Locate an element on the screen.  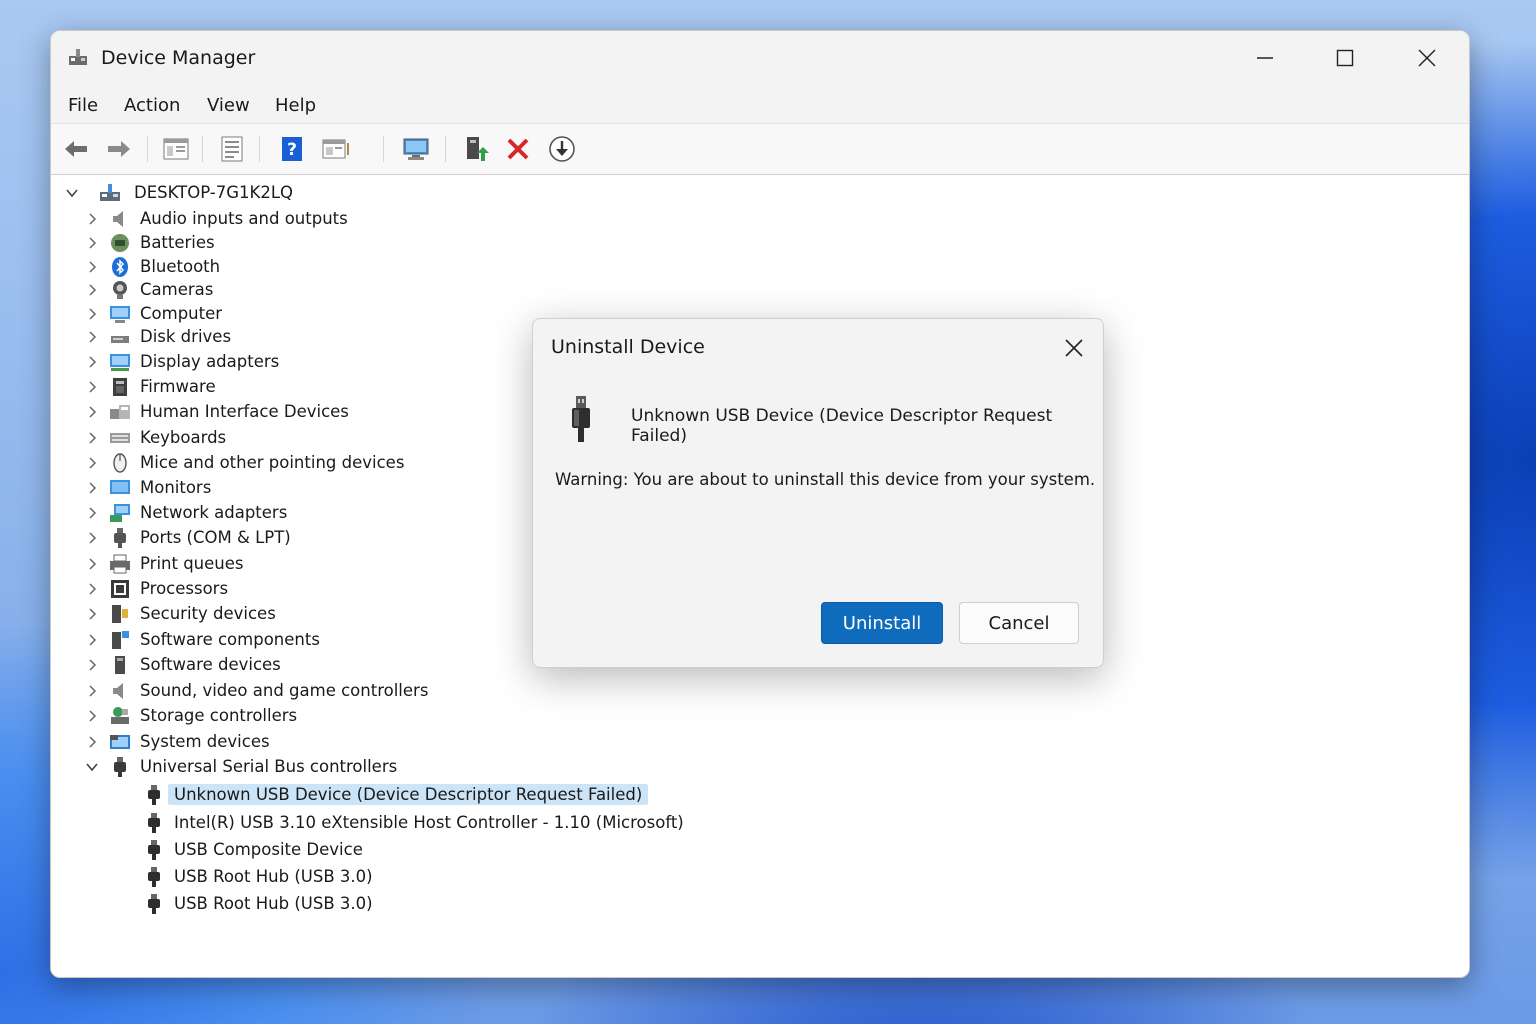
sound-icon is located at coordinates (118, 691).